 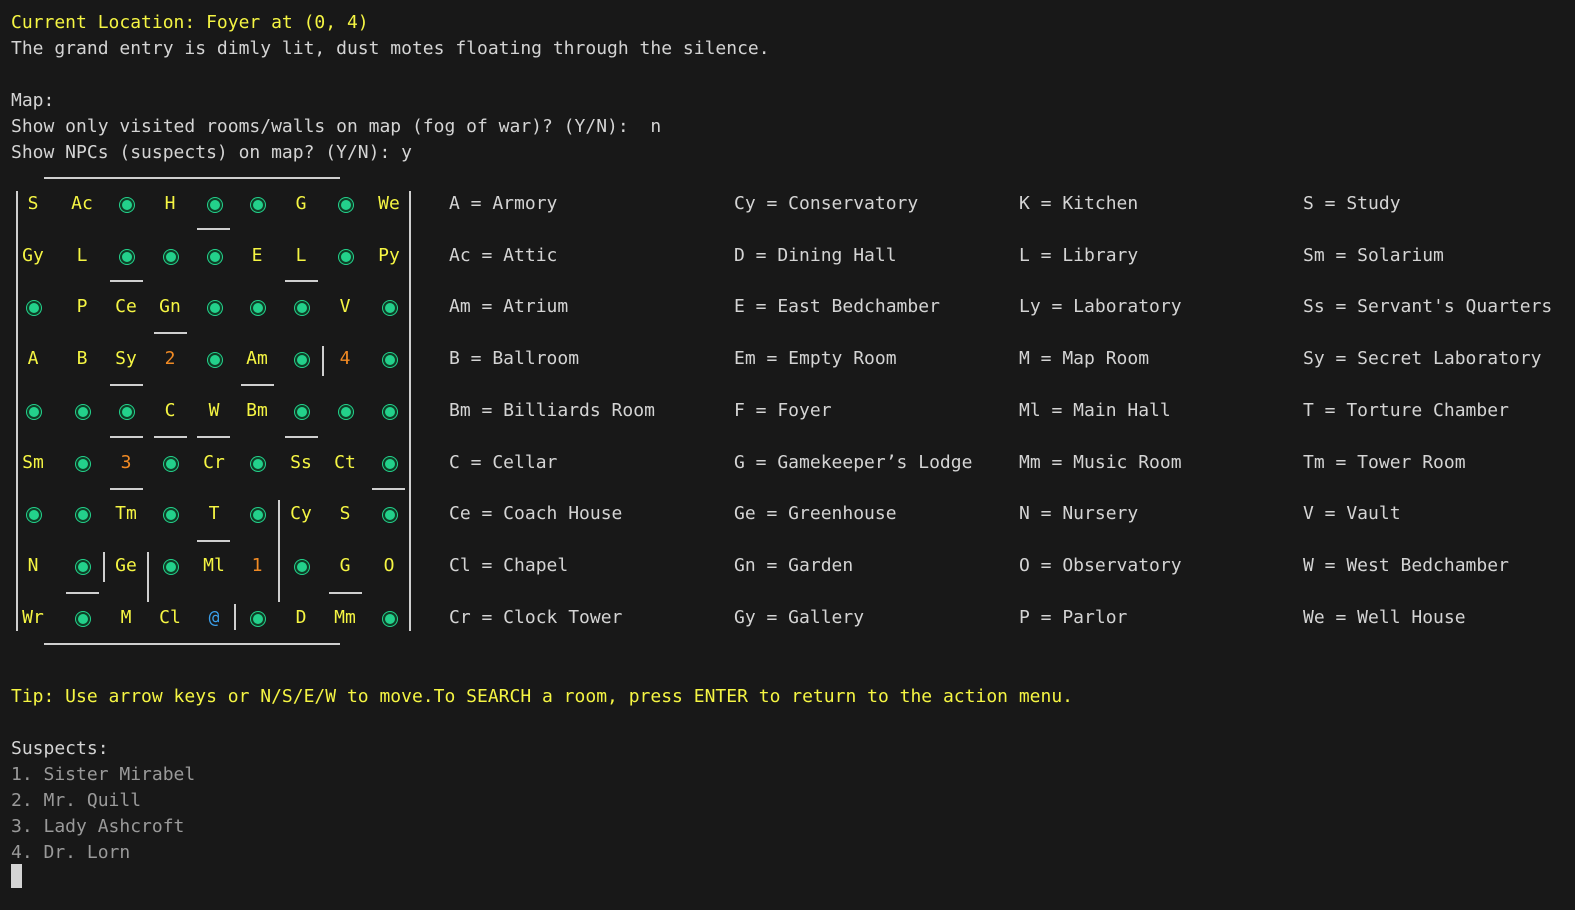 I want to click on map-room: C, so click(x=170, y=410).